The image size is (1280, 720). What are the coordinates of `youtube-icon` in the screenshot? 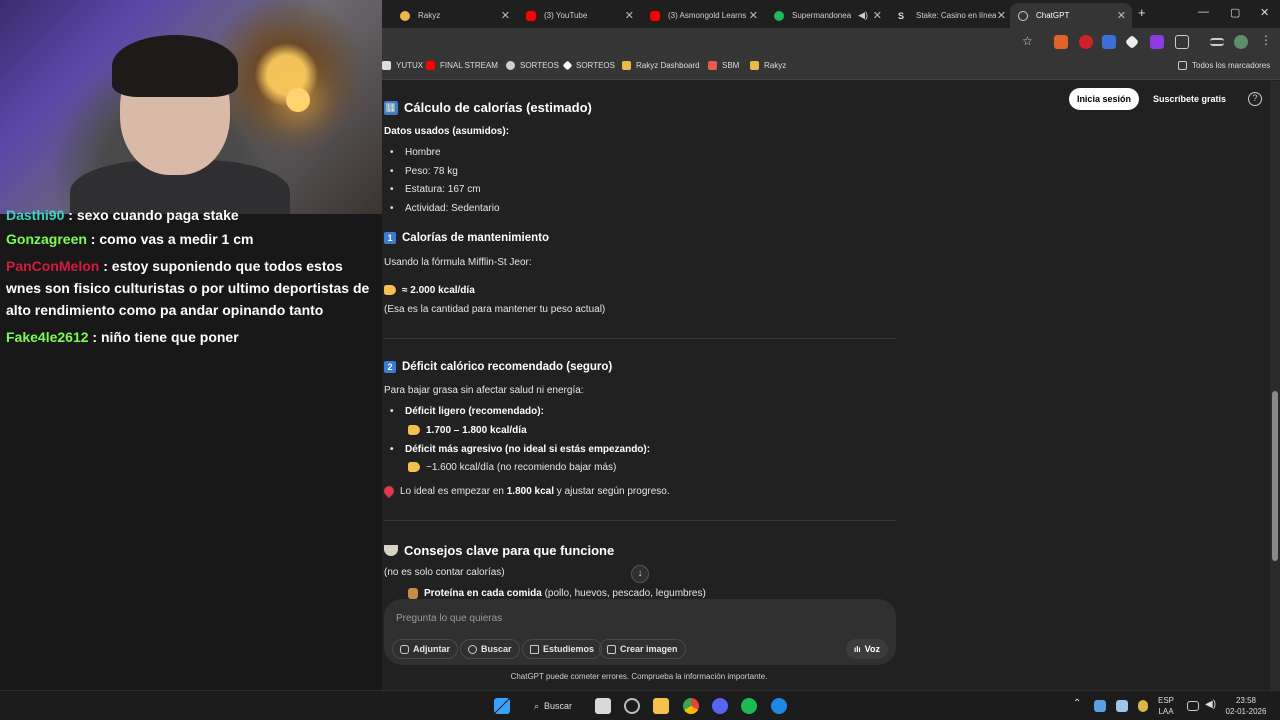 It's located at (655, 15).